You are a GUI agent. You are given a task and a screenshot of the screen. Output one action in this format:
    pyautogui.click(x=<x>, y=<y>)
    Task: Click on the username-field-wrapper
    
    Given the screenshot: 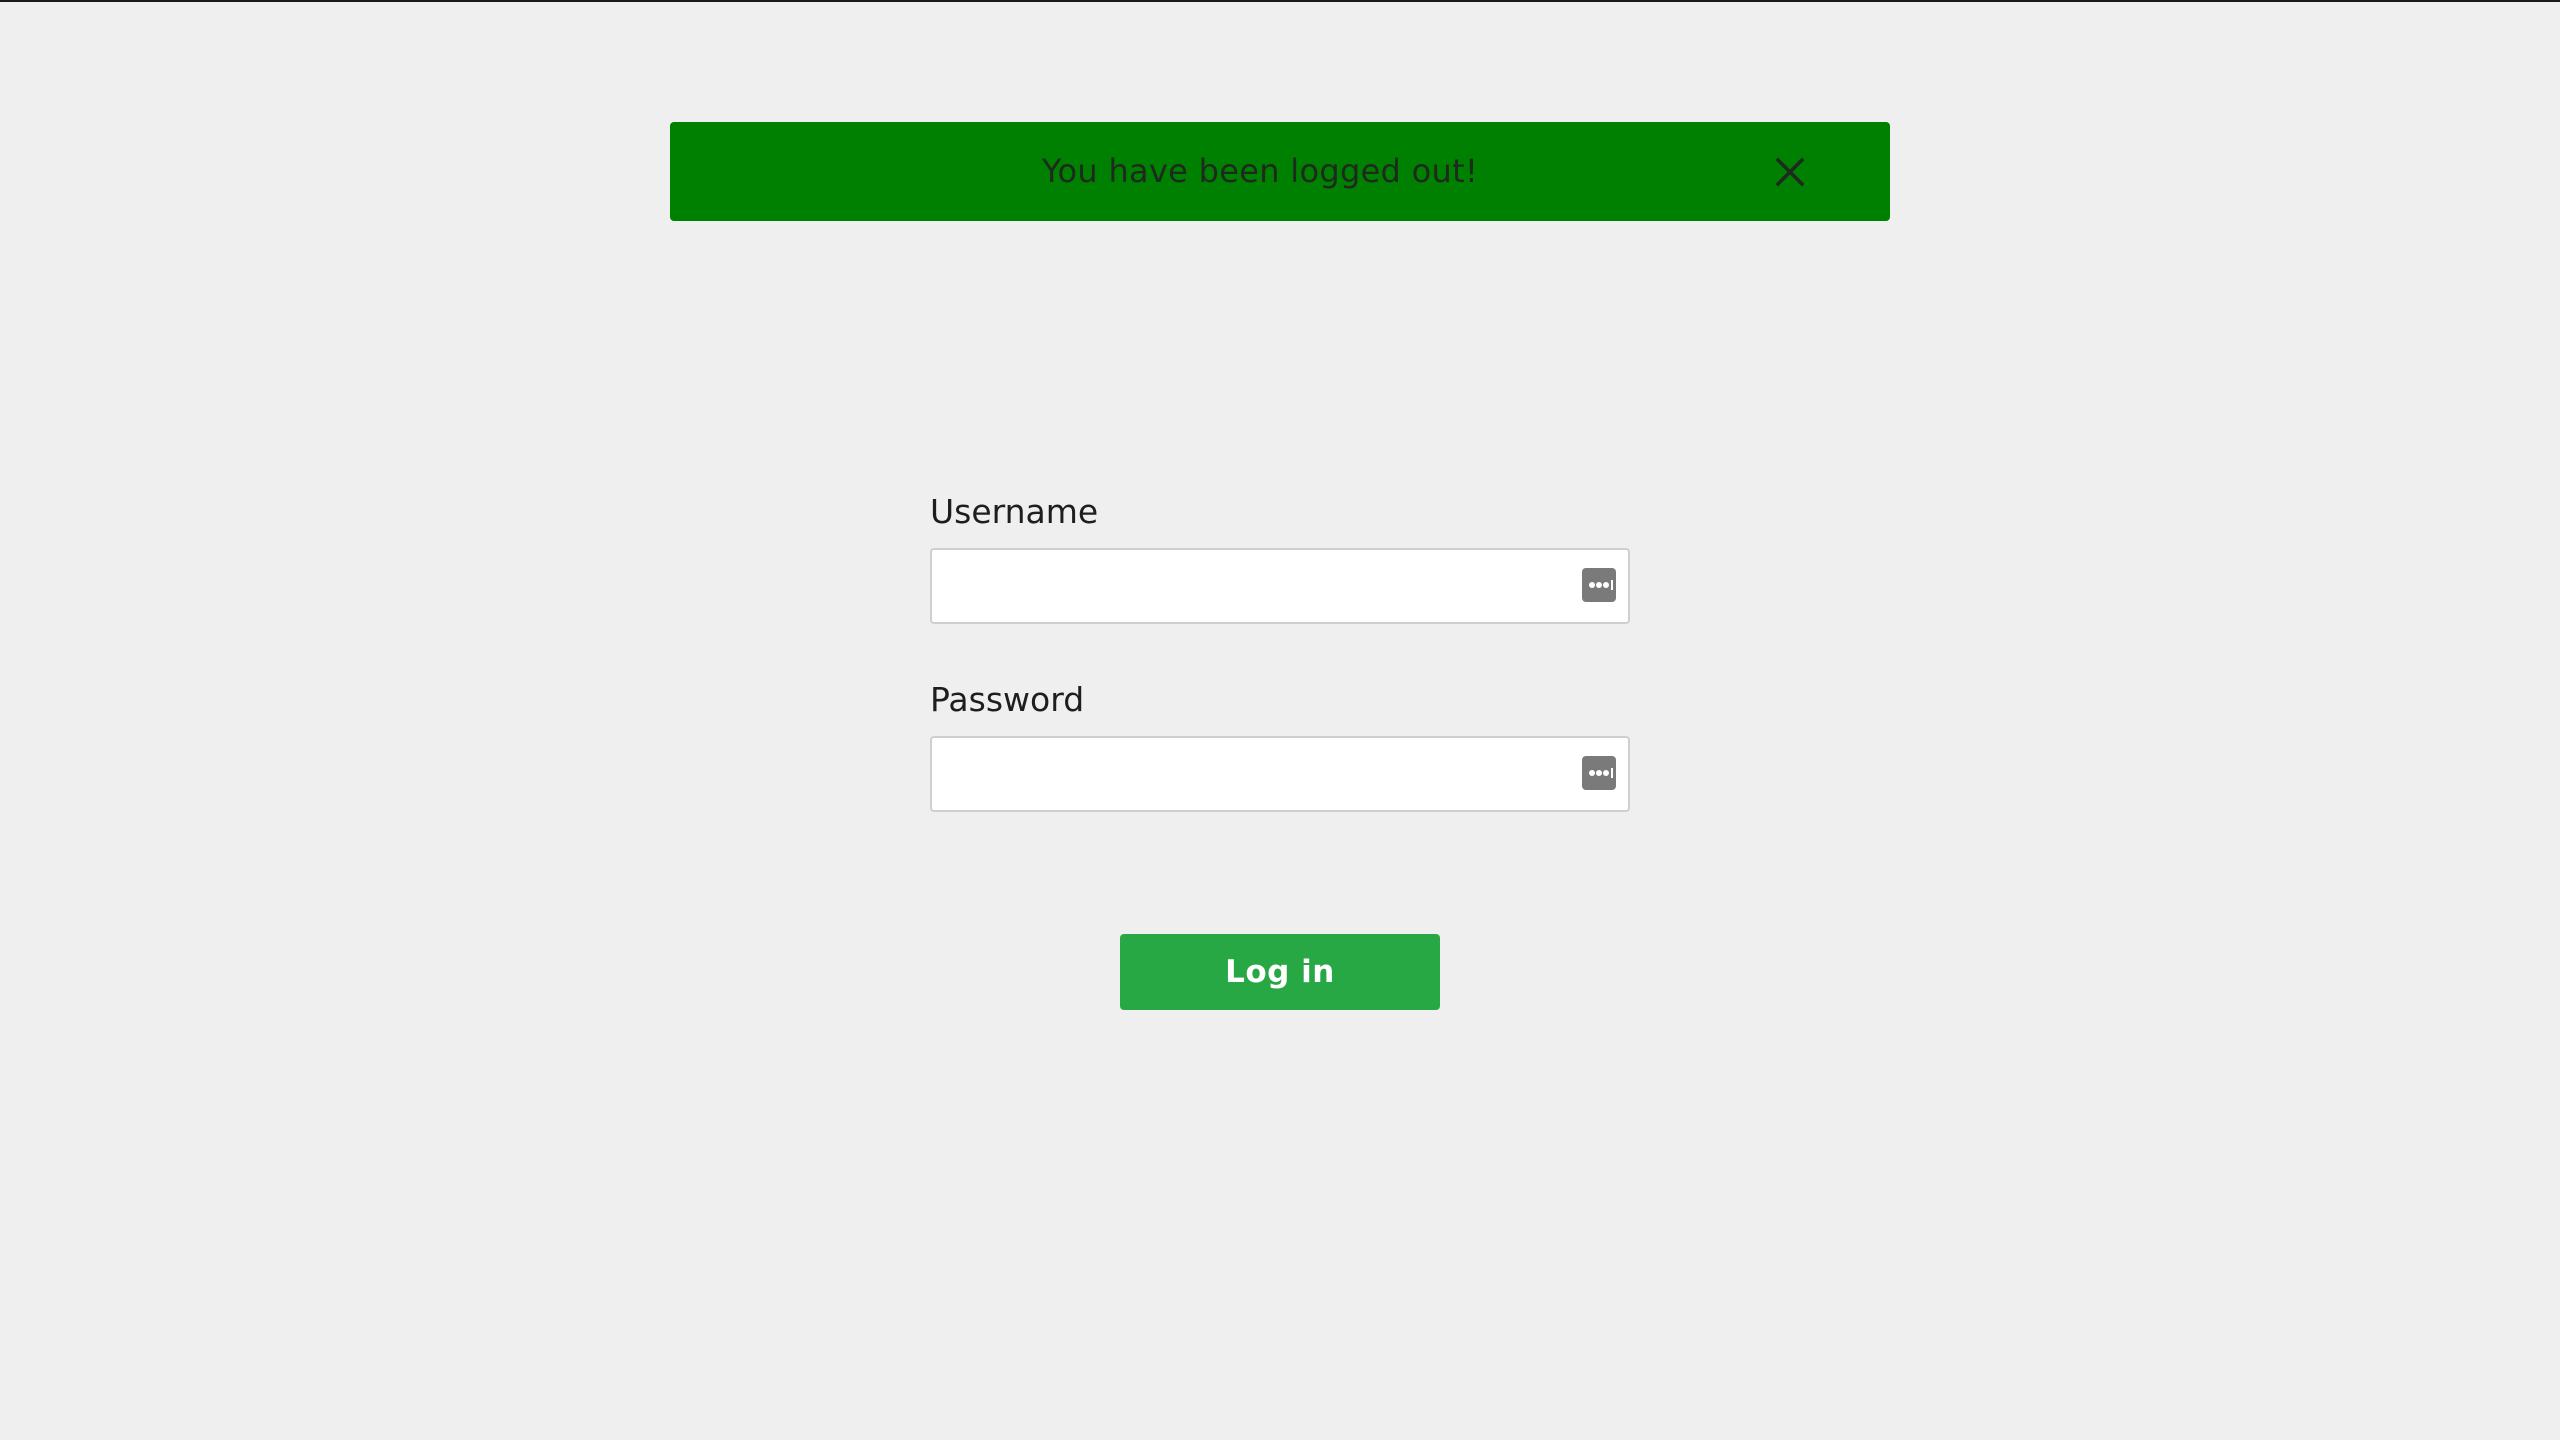 What is the action you would take?
    pyautogui.click(x=1280, y=586)
    